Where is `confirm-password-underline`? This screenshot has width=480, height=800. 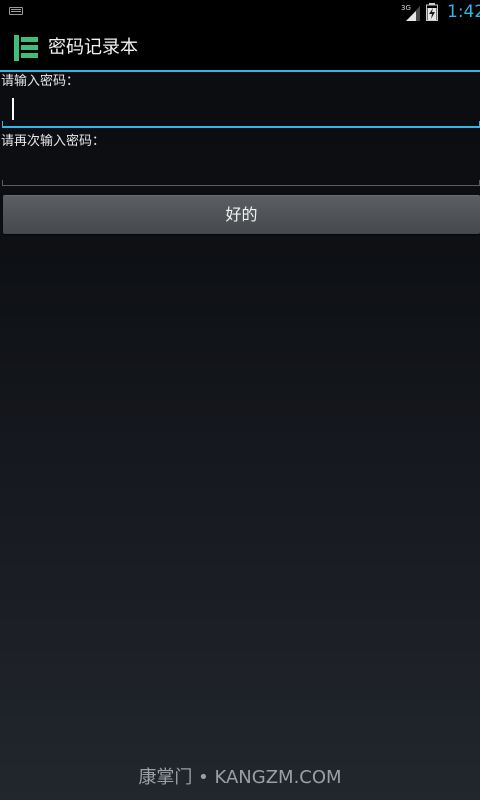 confirm-password-underline is located at coordinates (241, 185).